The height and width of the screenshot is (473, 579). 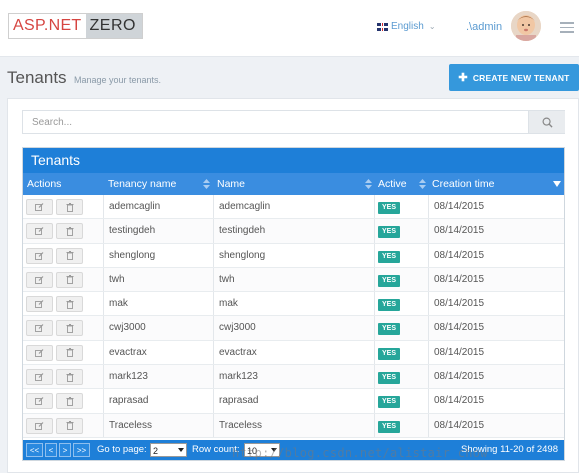 I want to click on tenancy-name-cell: testingdeh, so click(x=132, y=231).